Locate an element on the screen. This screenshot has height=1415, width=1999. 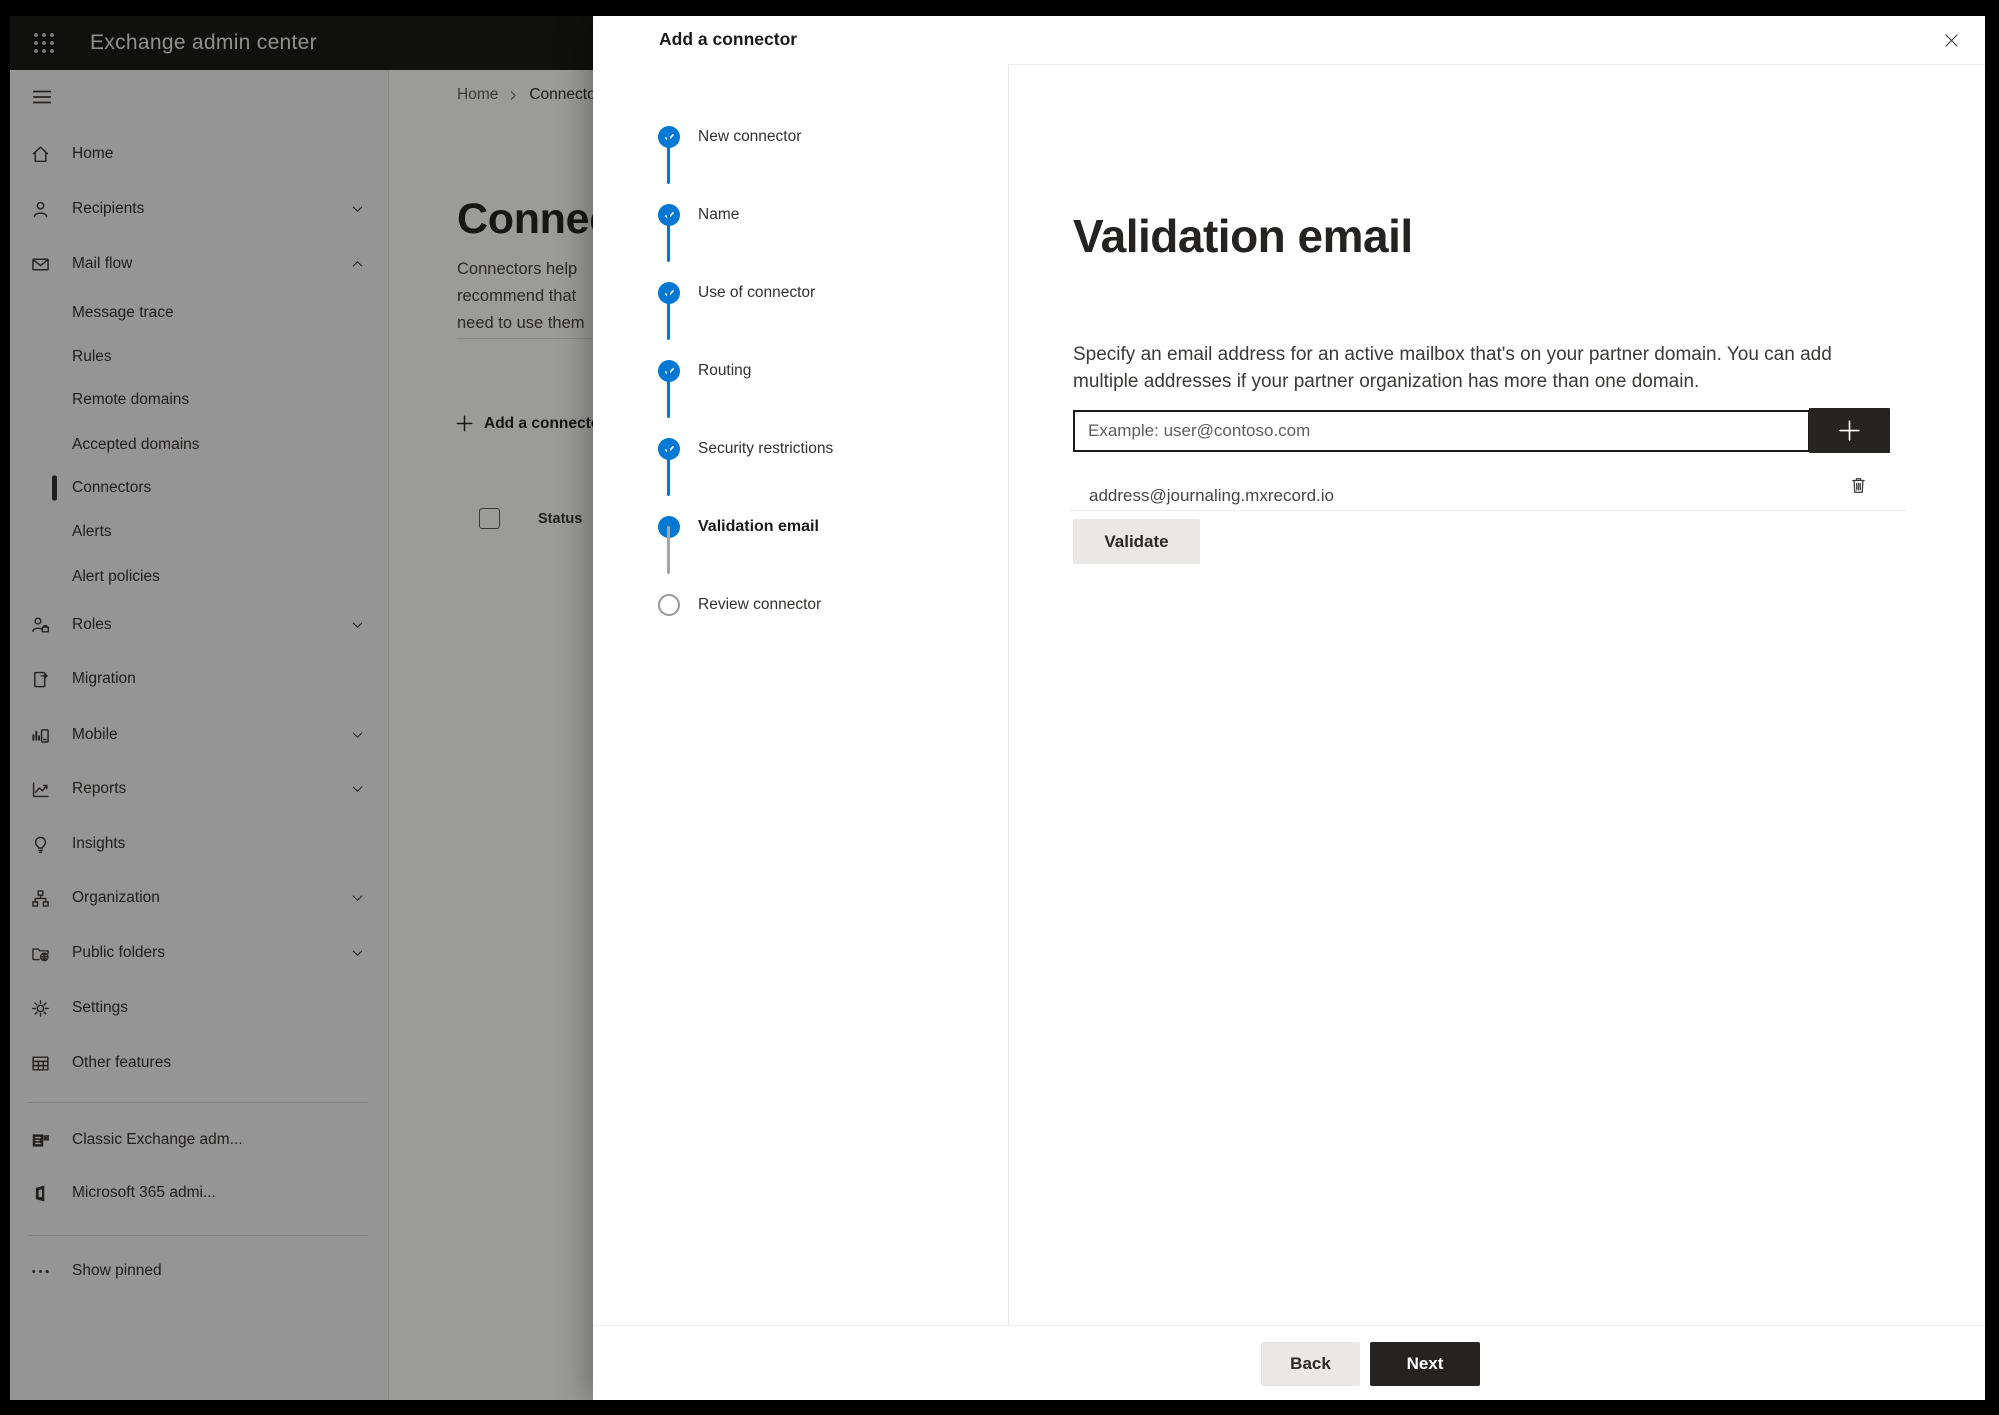
wizard-step-validation-email: Validation email is located at coordinates (800, 527).